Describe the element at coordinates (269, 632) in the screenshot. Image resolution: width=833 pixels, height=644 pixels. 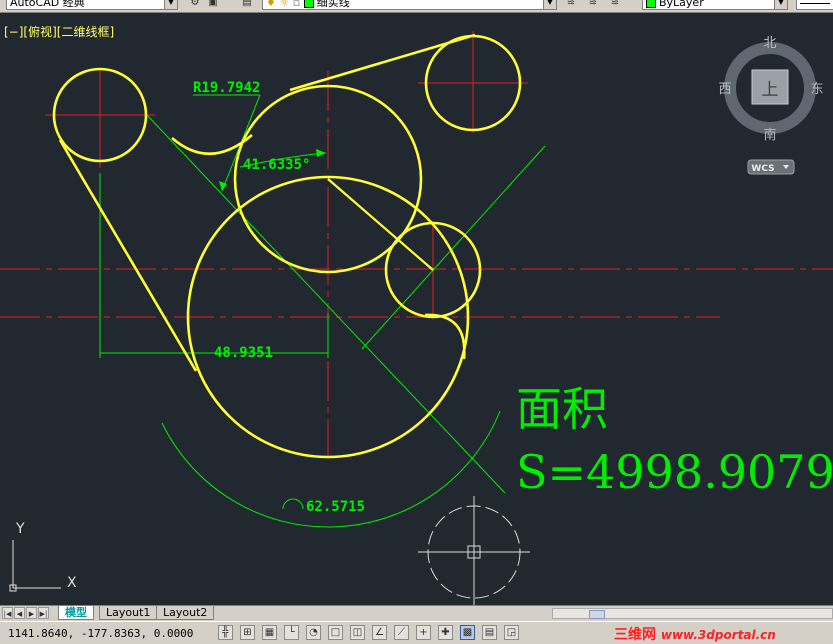
I see `grid-display-icon: ▦` at that location.